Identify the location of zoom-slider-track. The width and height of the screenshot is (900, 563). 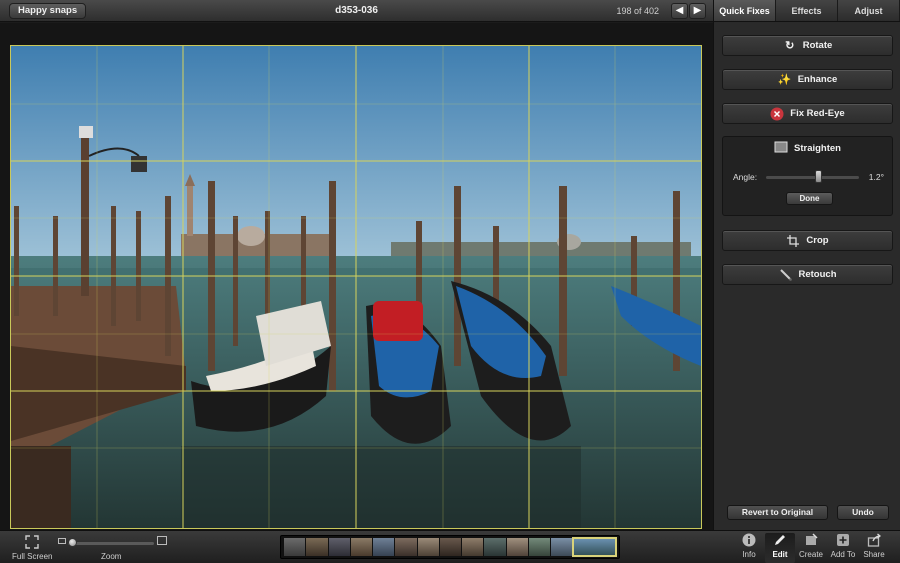
(111, 543).